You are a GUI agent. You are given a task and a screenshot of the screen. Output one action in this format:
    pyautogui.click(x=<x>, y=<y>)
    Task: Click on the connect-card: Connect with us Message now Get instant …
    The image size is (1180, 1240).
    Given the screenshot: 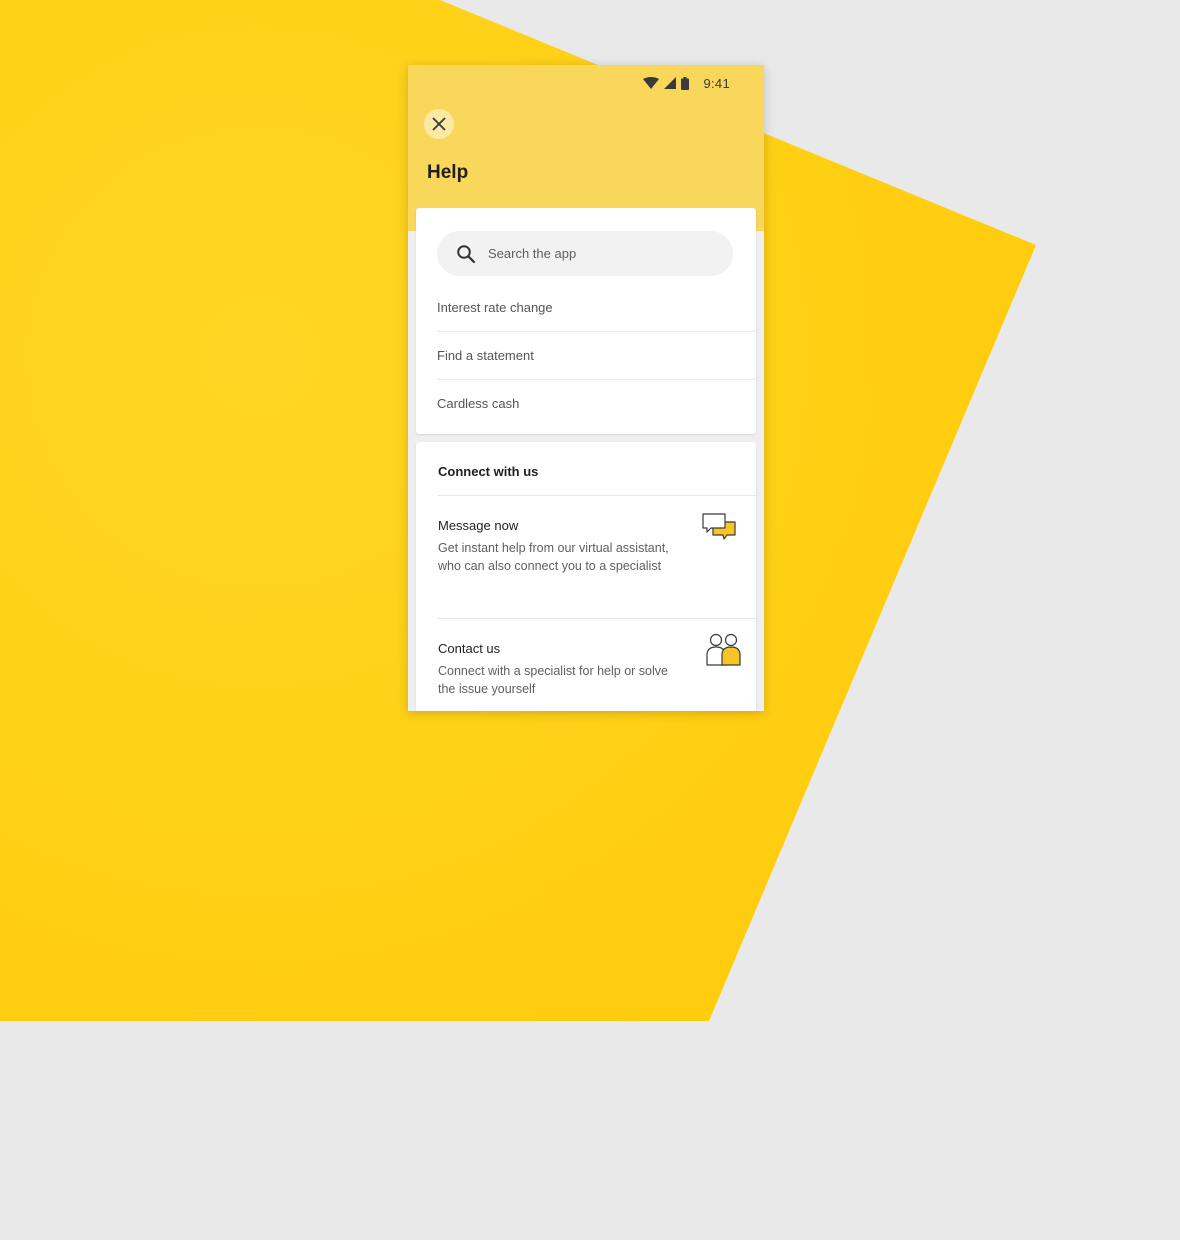 What is the action you would take?
    pyautogui.click(x=586, y=576)
    